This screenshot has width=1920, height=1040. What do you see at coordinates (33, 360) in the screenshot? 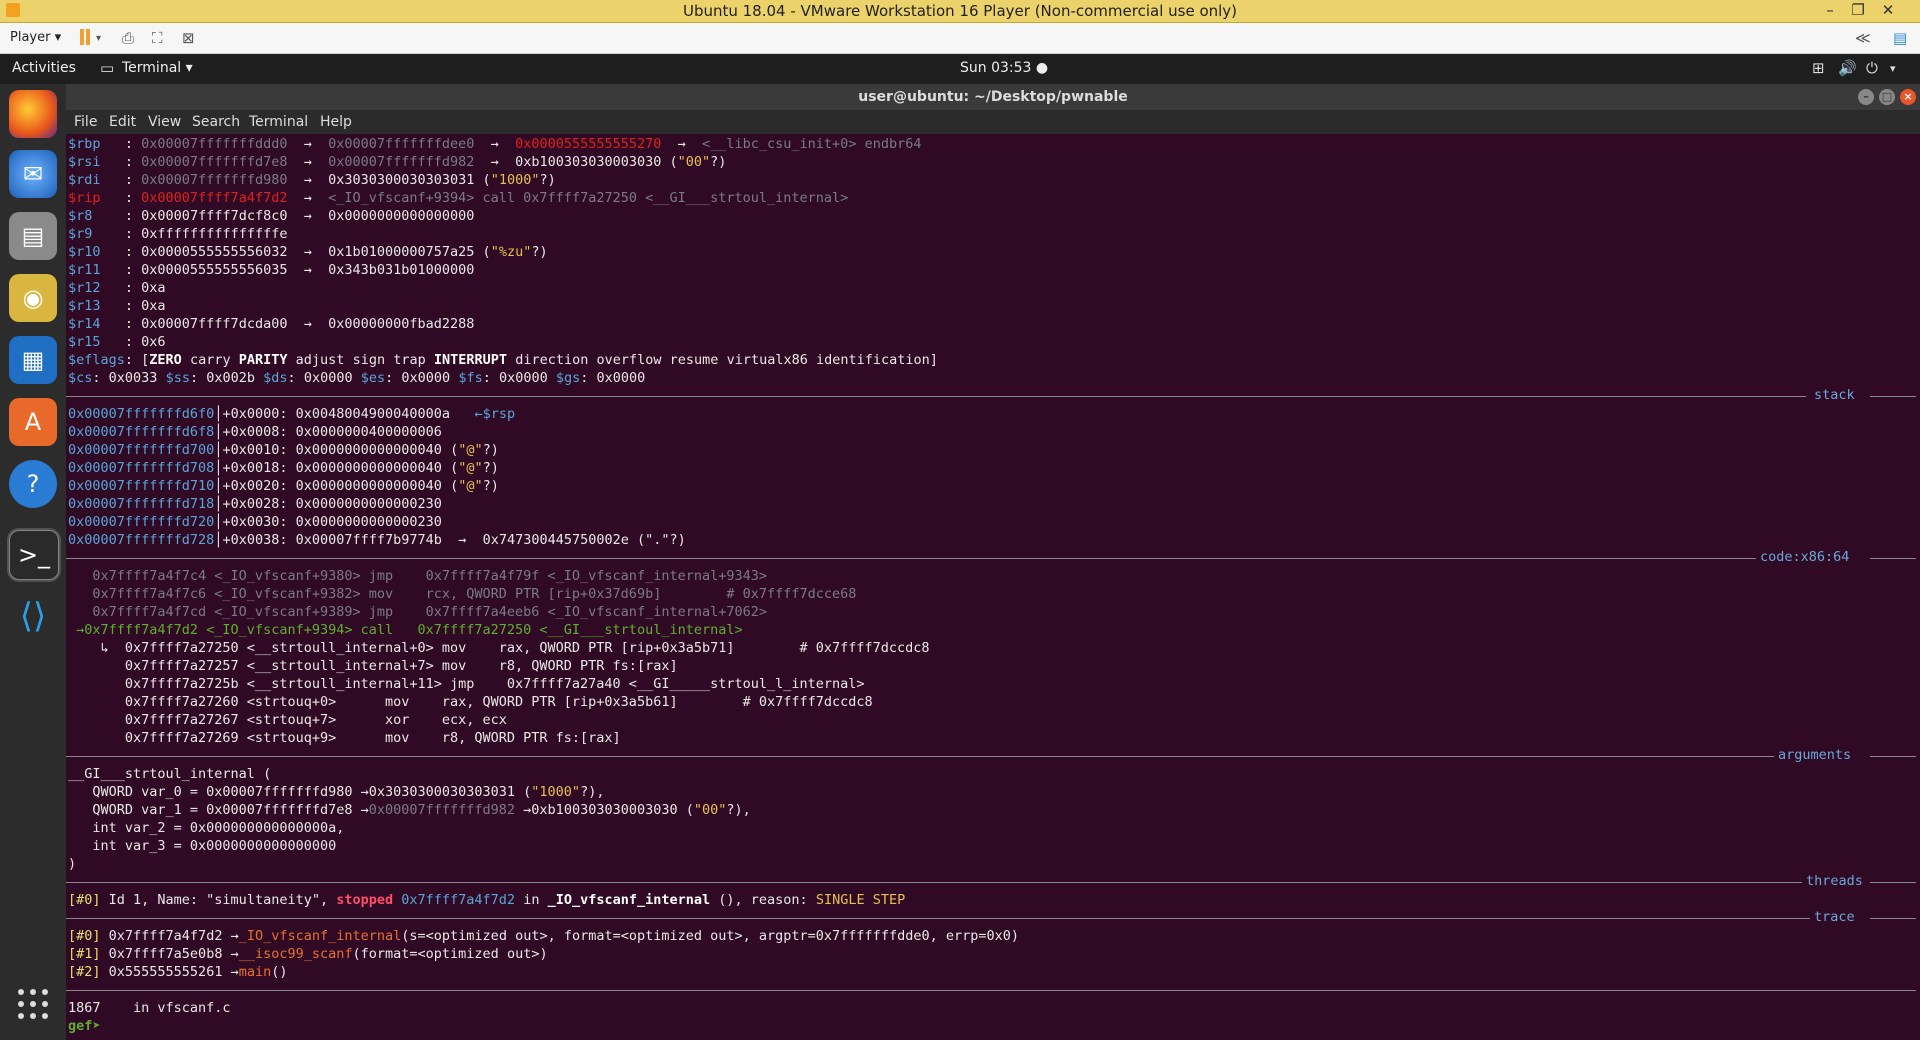
I see `libreoffice-writer-icon: ▦` at bounding box center [33, 360].